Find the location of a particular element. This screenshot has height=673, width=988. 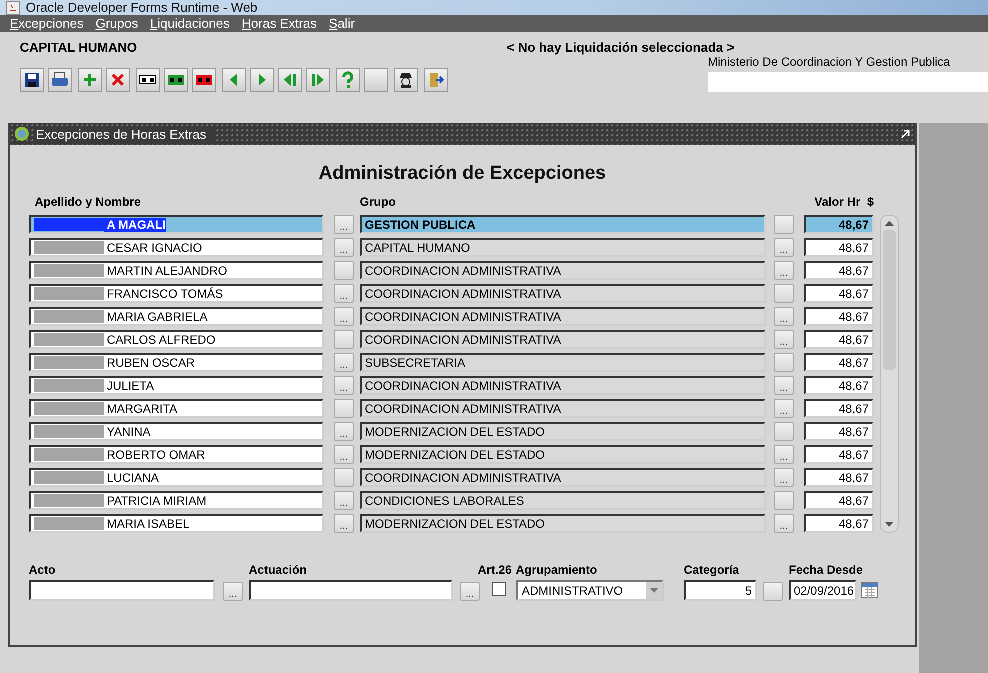

grupo-field: SUBSECRETARIA is located at coordinates (563, 362).